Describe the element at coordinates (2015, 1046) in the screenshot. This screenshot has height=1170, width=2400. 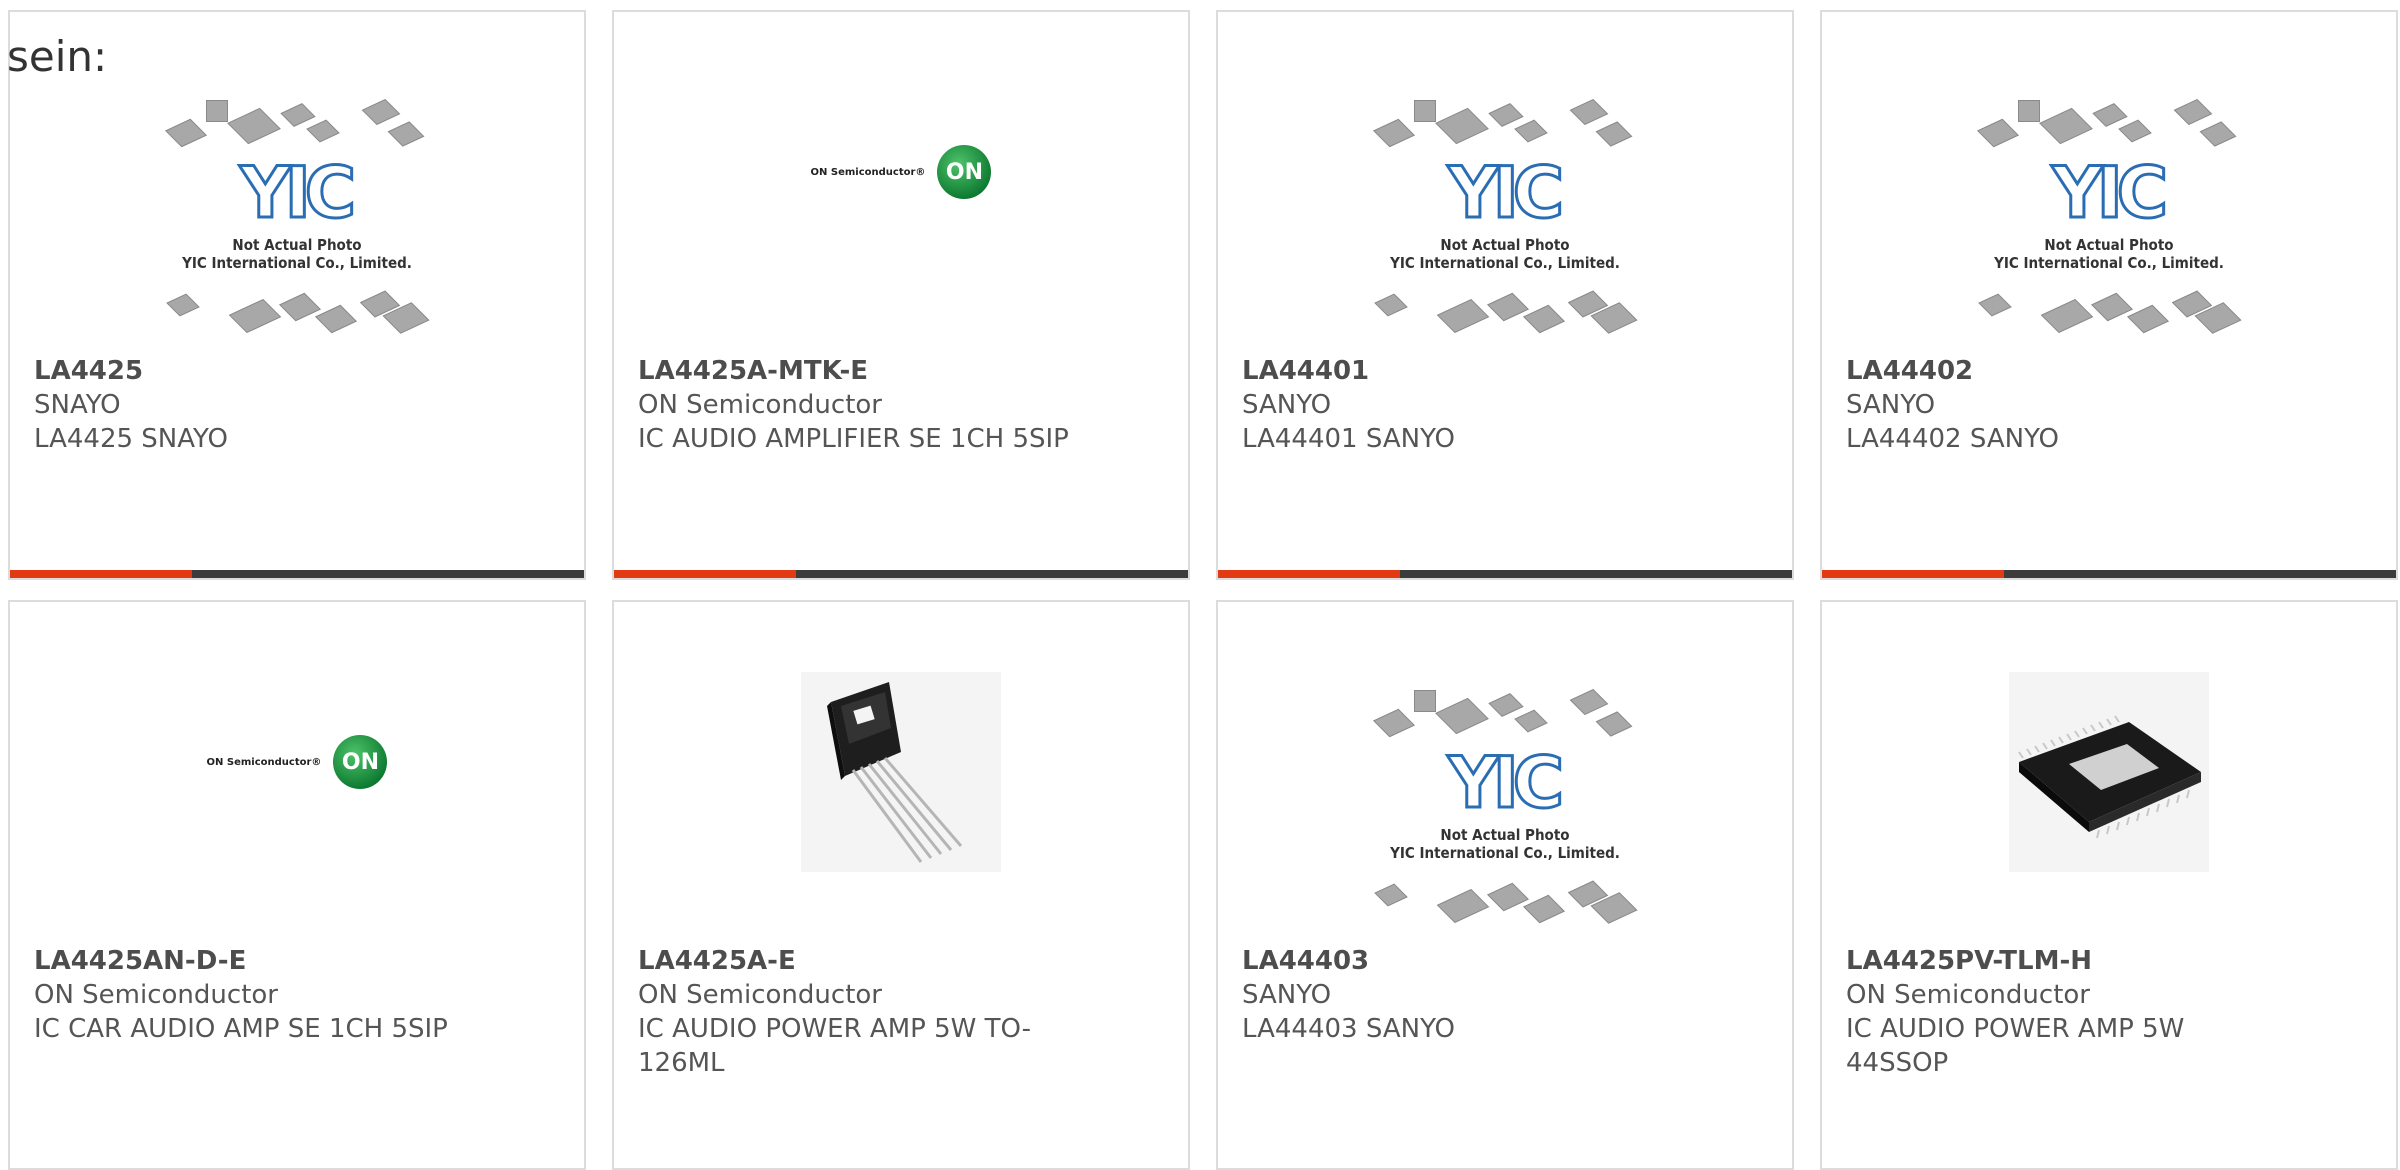
I see `description: IC AUDIO POWER AMP 5W 44SSOP` at that location.